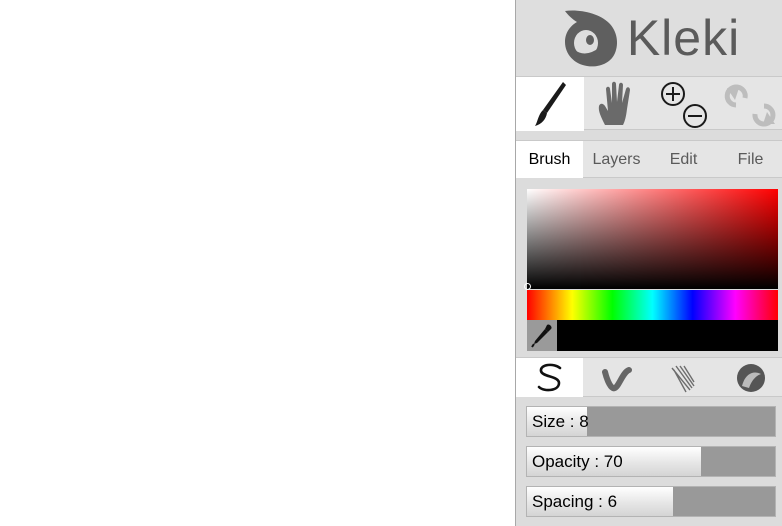 This screenshot has width=782, height=526. I want to click on size-slider-label: Size : 8, so click(560, 421).